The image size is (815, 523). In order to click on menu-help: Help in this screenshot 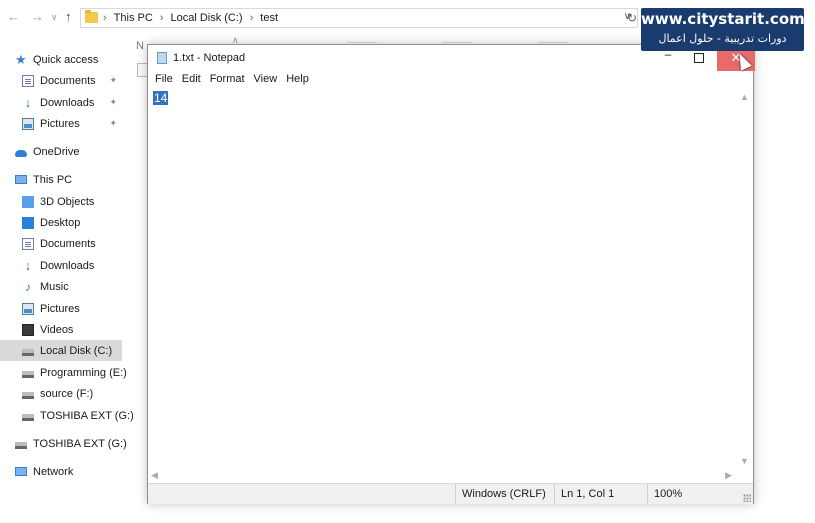, I will do `click(299, 80)`.